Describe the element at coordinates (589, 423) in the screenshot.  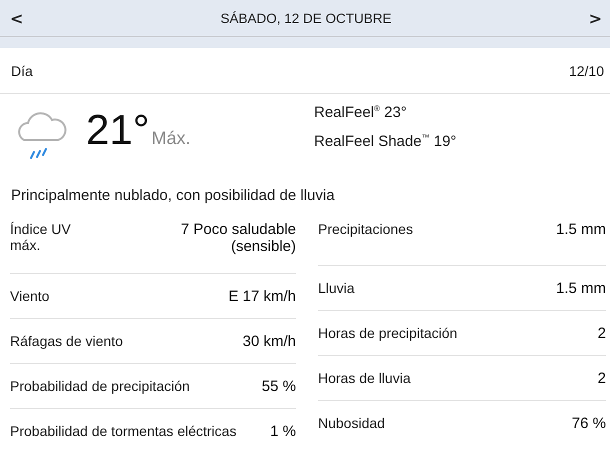
I see `detail-value: 76 %` at that location.